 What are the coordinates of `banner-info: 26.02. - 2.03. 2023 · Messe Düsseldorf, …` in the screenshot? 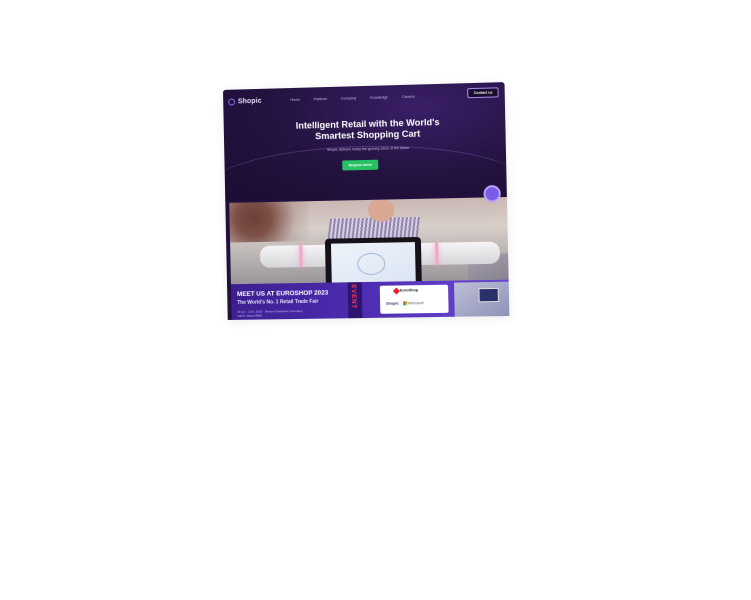 It's located at (269, 313).